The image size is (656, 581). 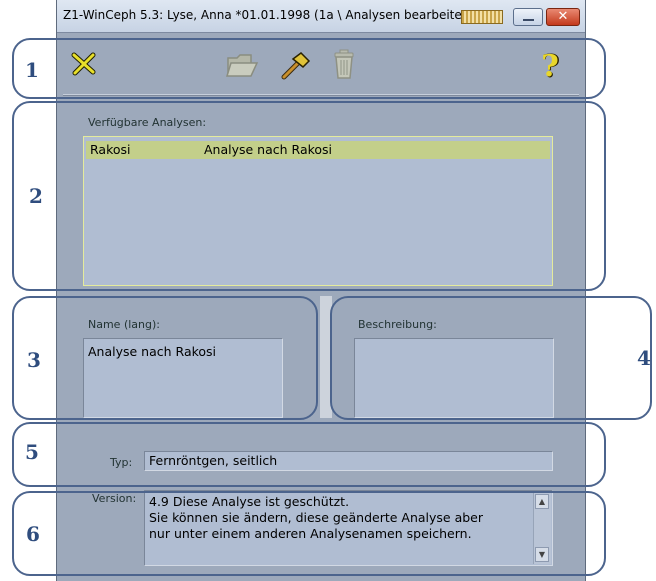 I want to click on description-label: Beschreibung:, so click(x=397, y=324).